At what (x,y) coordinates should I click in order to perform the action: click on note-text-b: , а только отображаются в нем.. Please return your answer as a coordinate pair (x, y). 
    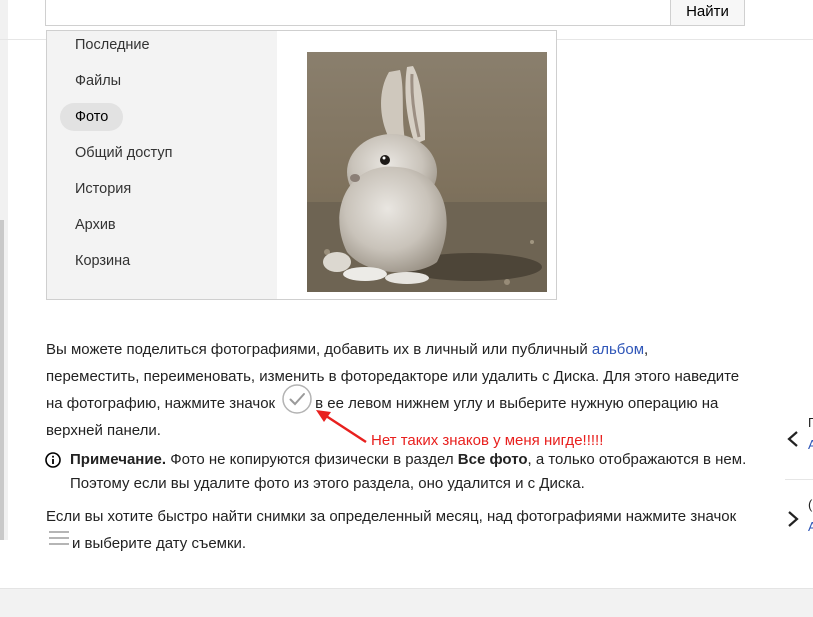
    Looking at the image, I should click on (637, 459).